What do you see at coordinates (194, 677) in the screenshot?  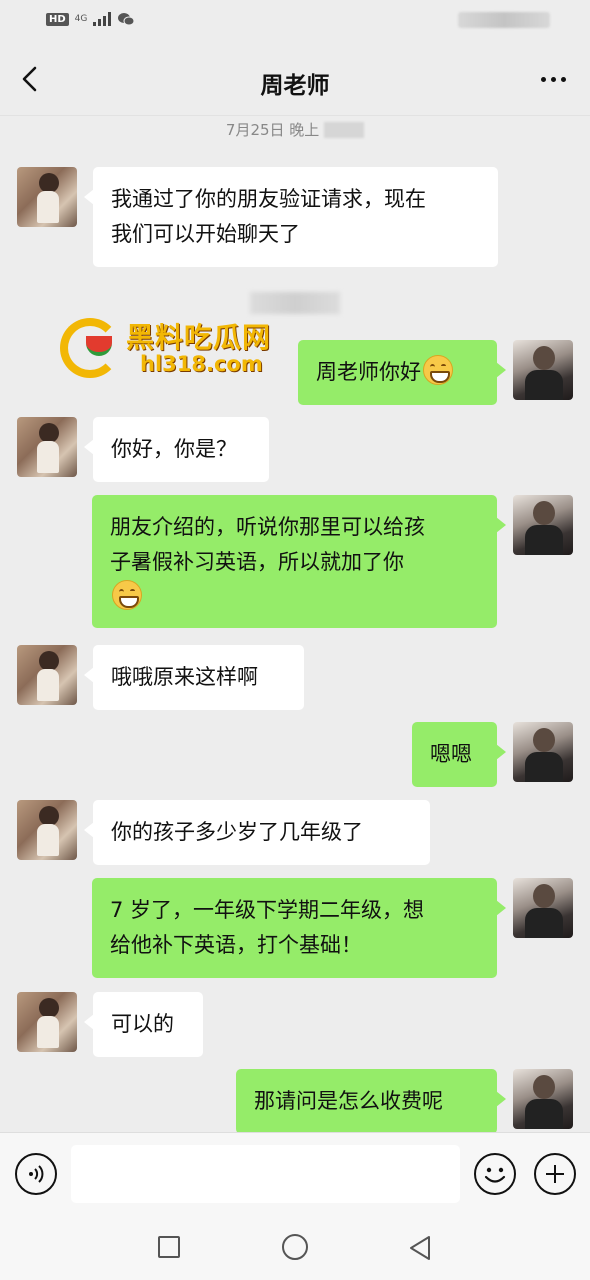 I see `received-message: 哦哦原来这样啊` at bounding box center [194, 677].